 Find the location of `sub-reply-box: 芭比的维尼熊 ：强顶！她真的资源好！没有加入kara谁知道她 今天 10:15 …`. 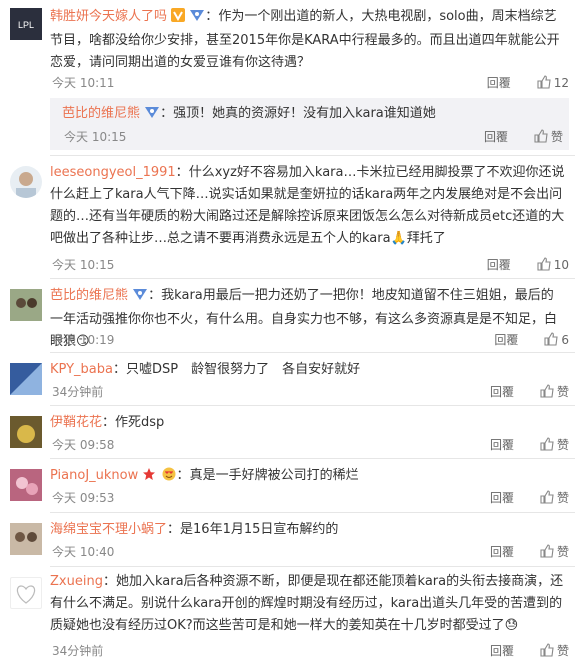

sub-reply-box: 芭比的维尼熊 ：强顶！她真的资源好！没有加入kara谁知道她 今天 10:15 … is located at coordinates (309, 124).